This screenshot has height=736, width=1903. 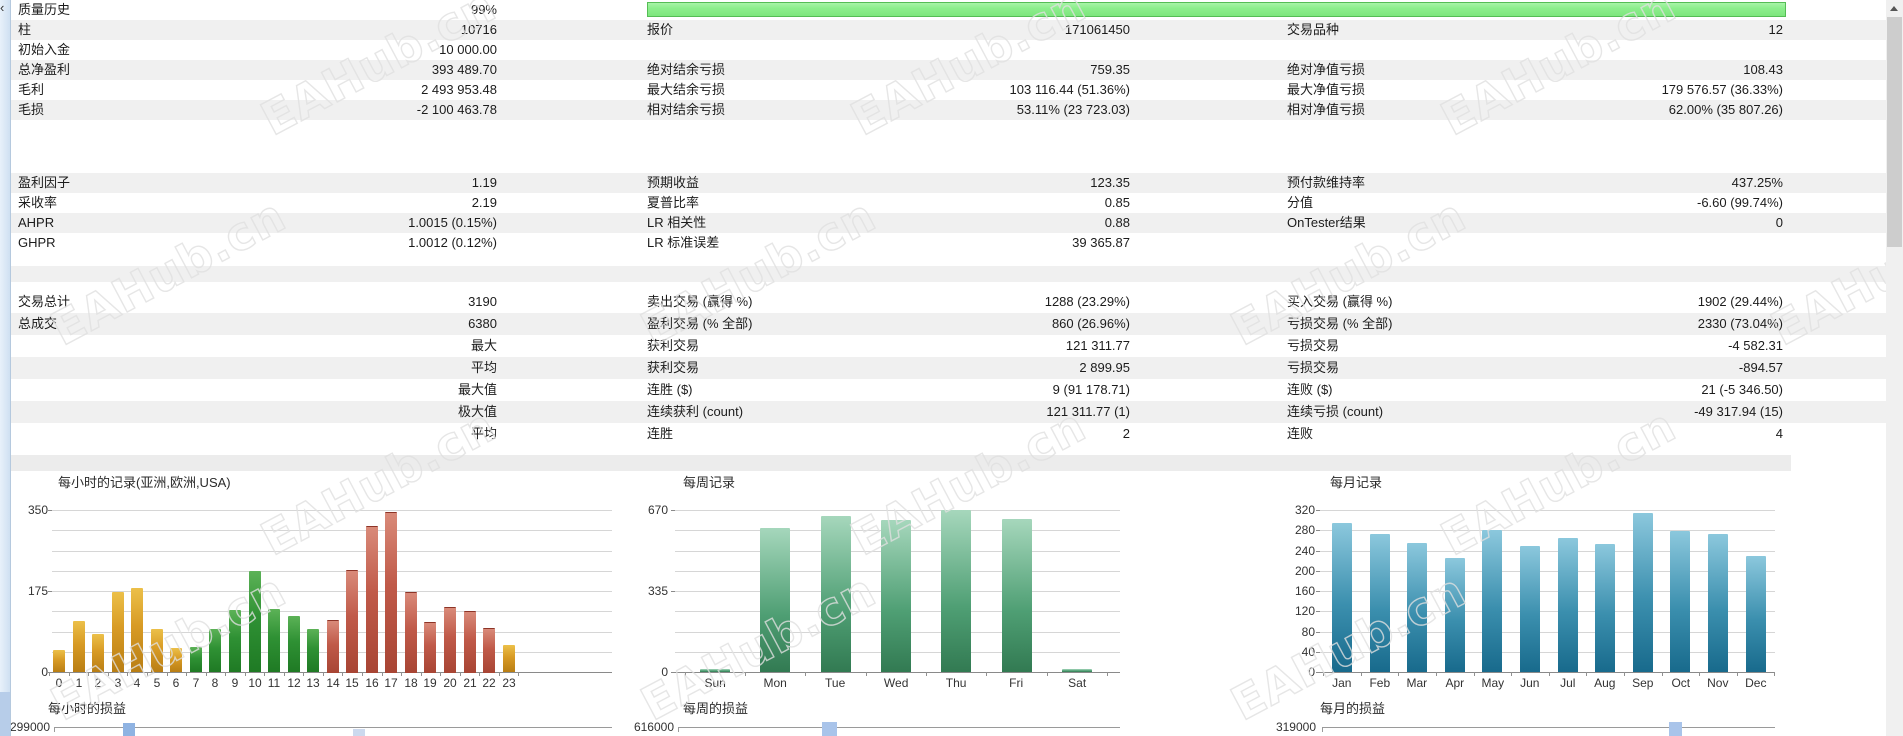 What do you see at coordinates (25, 29) in the screenshot?
I see `row-label: 柱` at bounding box center [25, 29].